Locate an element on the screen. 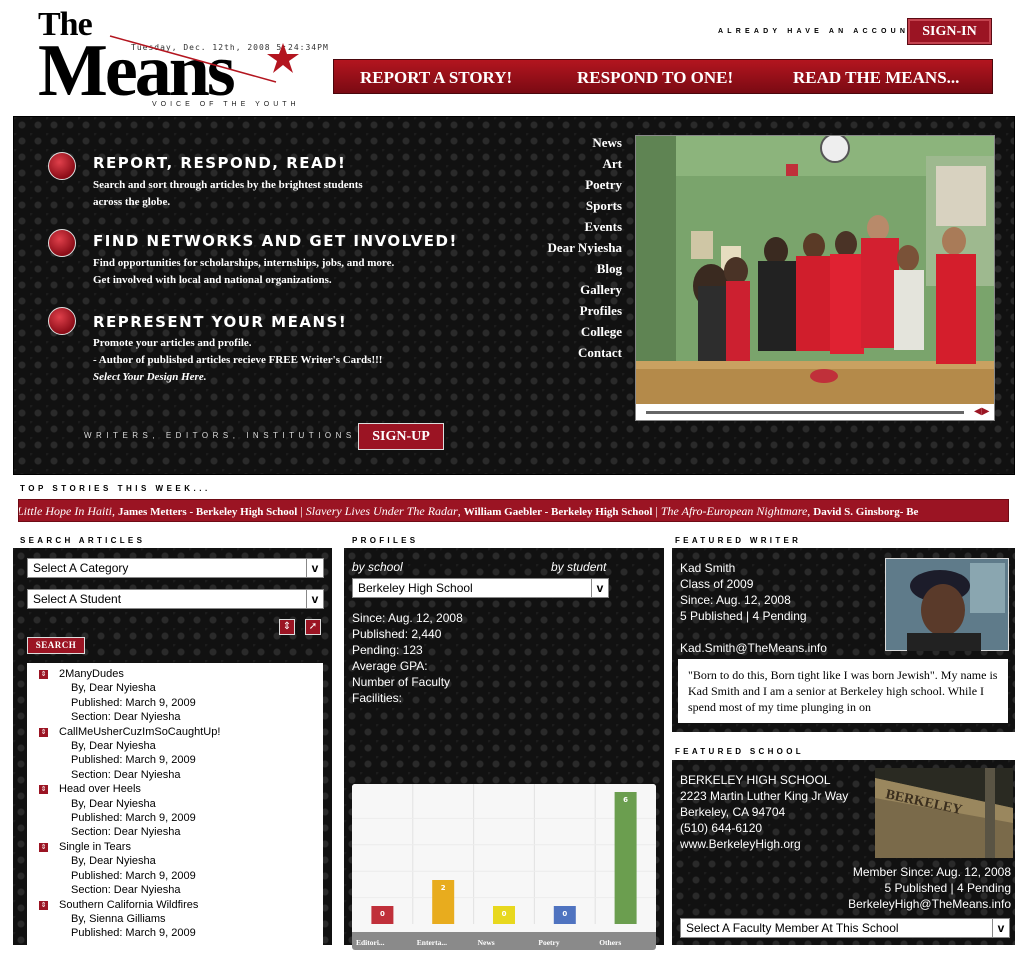  nav-respond: RESPOND TO ONE! is located at coordinates (655, 78).